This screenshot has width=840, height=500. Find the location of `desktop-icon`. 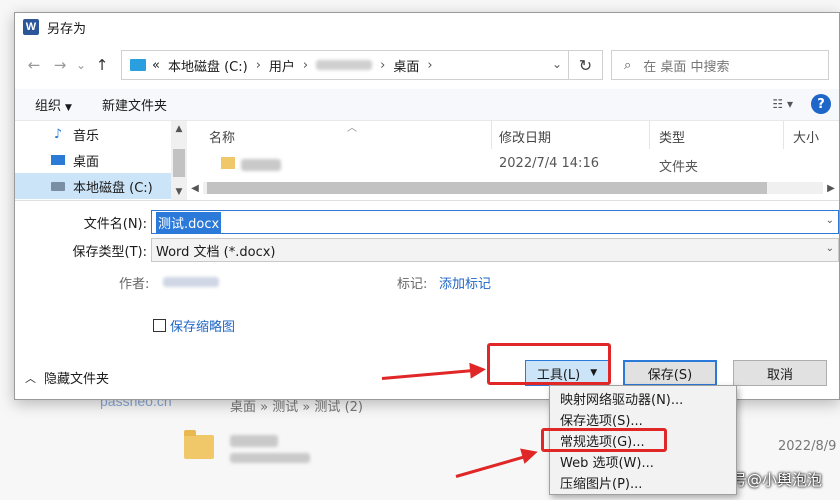

desktop-icon is located at coordinates (58, 160).